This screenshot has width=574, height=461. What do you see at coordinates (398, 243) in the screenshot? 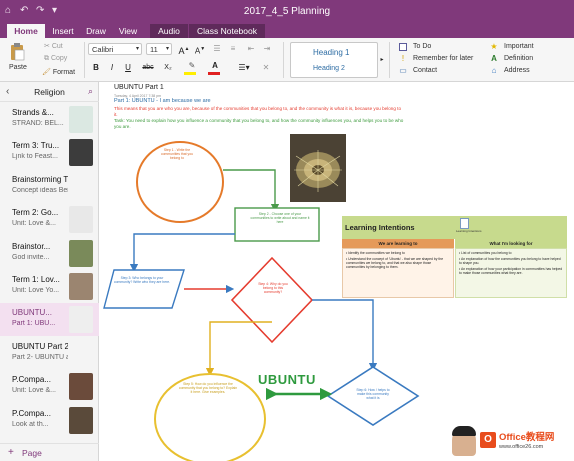
I see `column-header: We are learning to` at bounding box center [398, 243].